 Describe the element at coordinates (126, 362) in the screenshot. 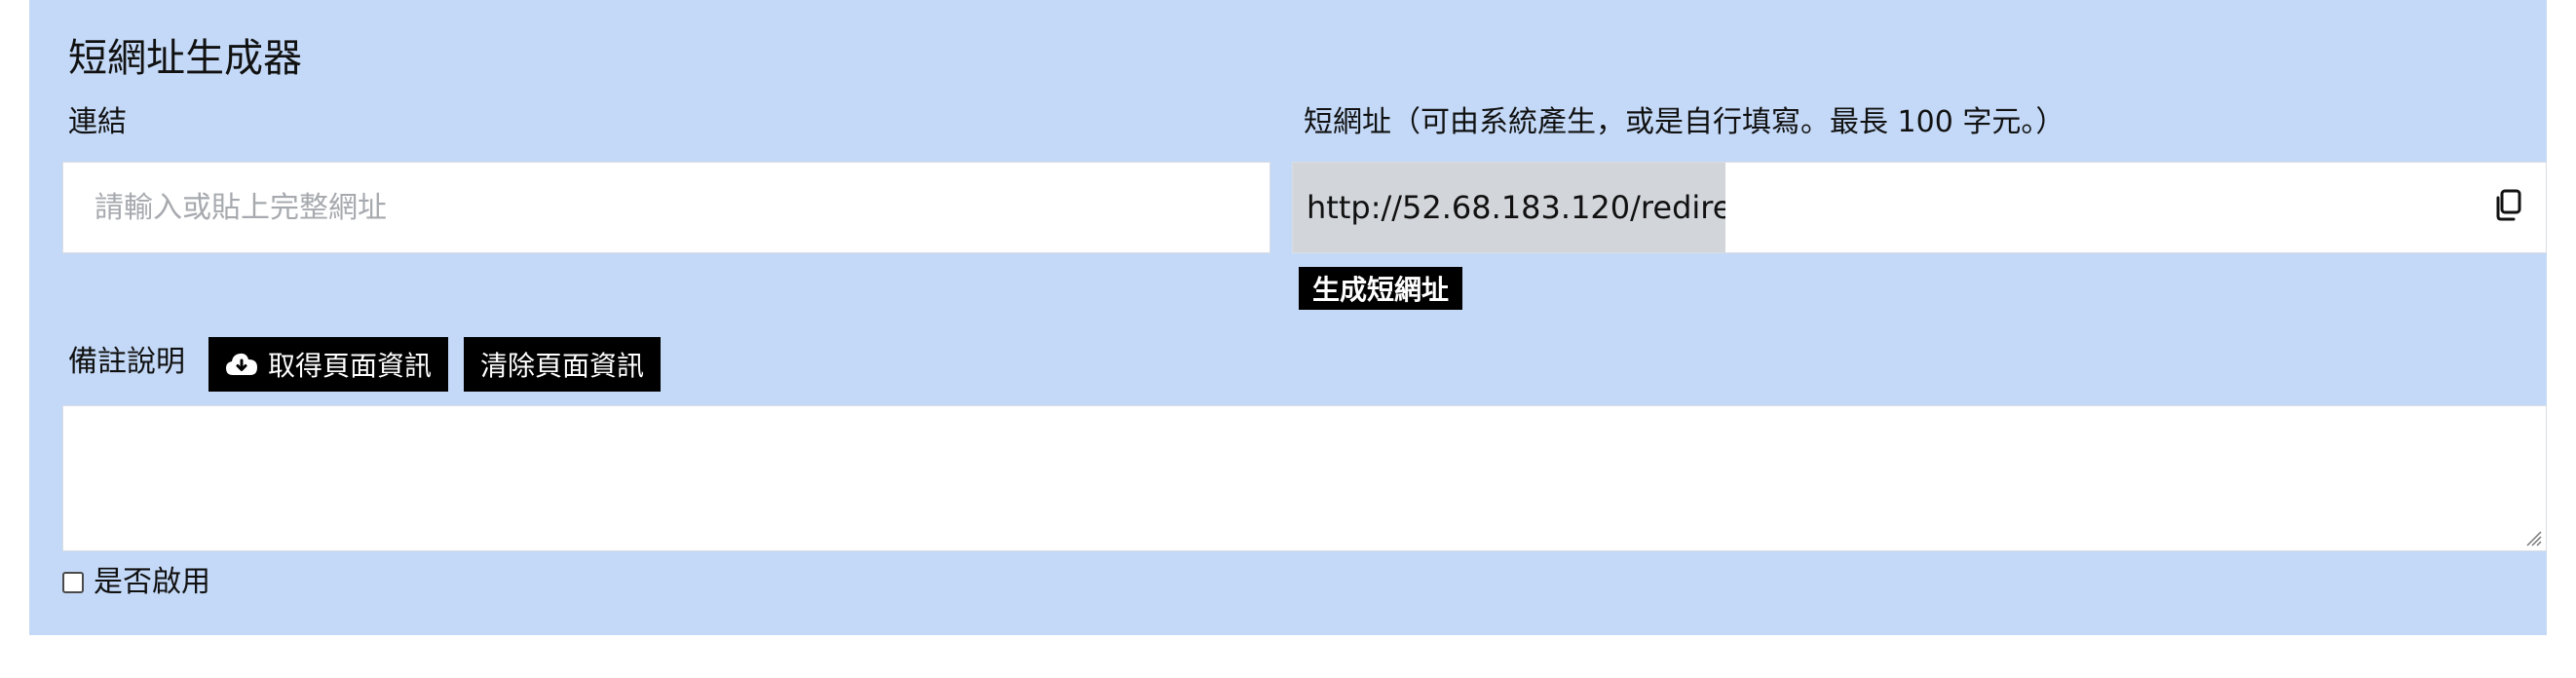

I see `note-label: 備註說明` at that location.